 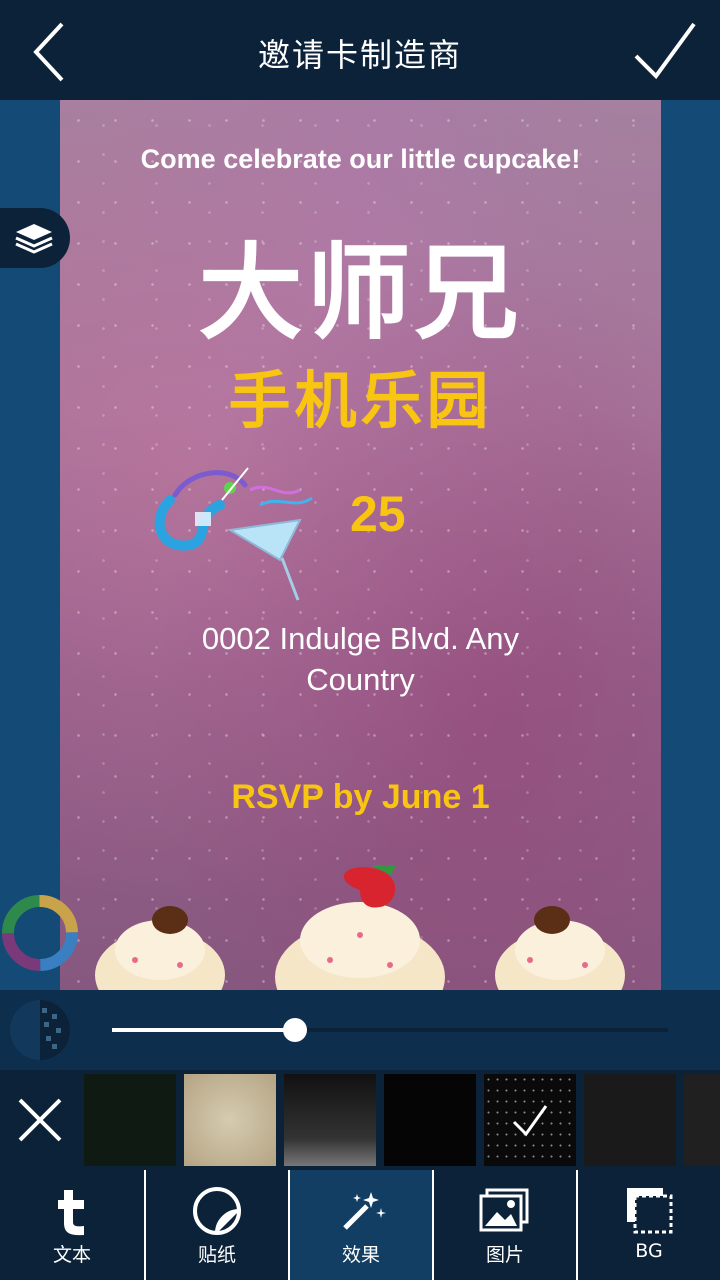 What do you see at coordinates (630, 1120) in the screenshot?
I see `texture-thumb-charcoal` at bounding box center [630, 1120].